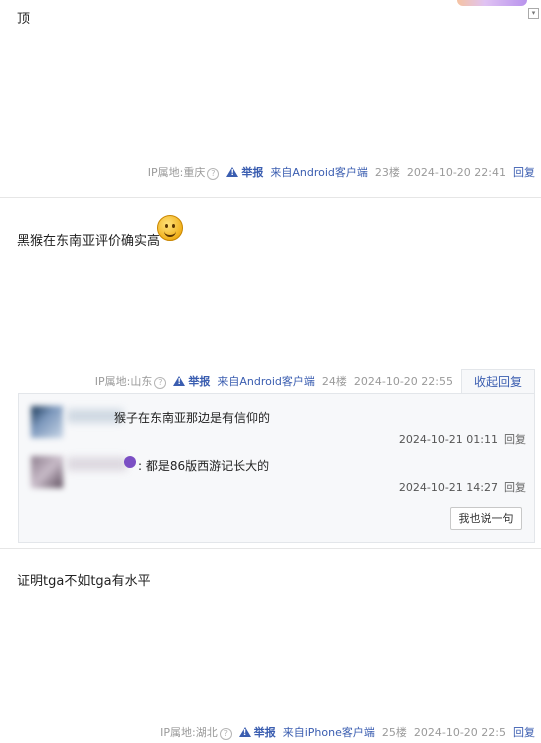 The height and width of the screenshot is (743, 541). What do you see at coordinates (97, 464) in the screenshot?
I see `username-blurred` at bounding box center [97, 464].